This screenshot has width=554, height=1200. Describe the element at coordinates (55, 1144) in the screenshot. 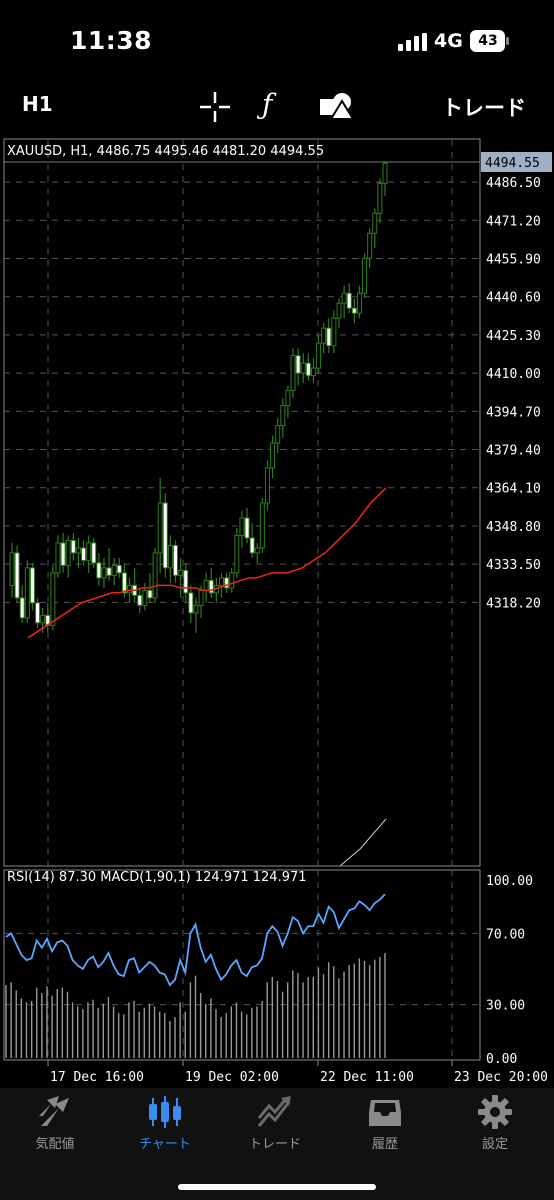

I see `tab-label-quotes: 気配値` at that location.